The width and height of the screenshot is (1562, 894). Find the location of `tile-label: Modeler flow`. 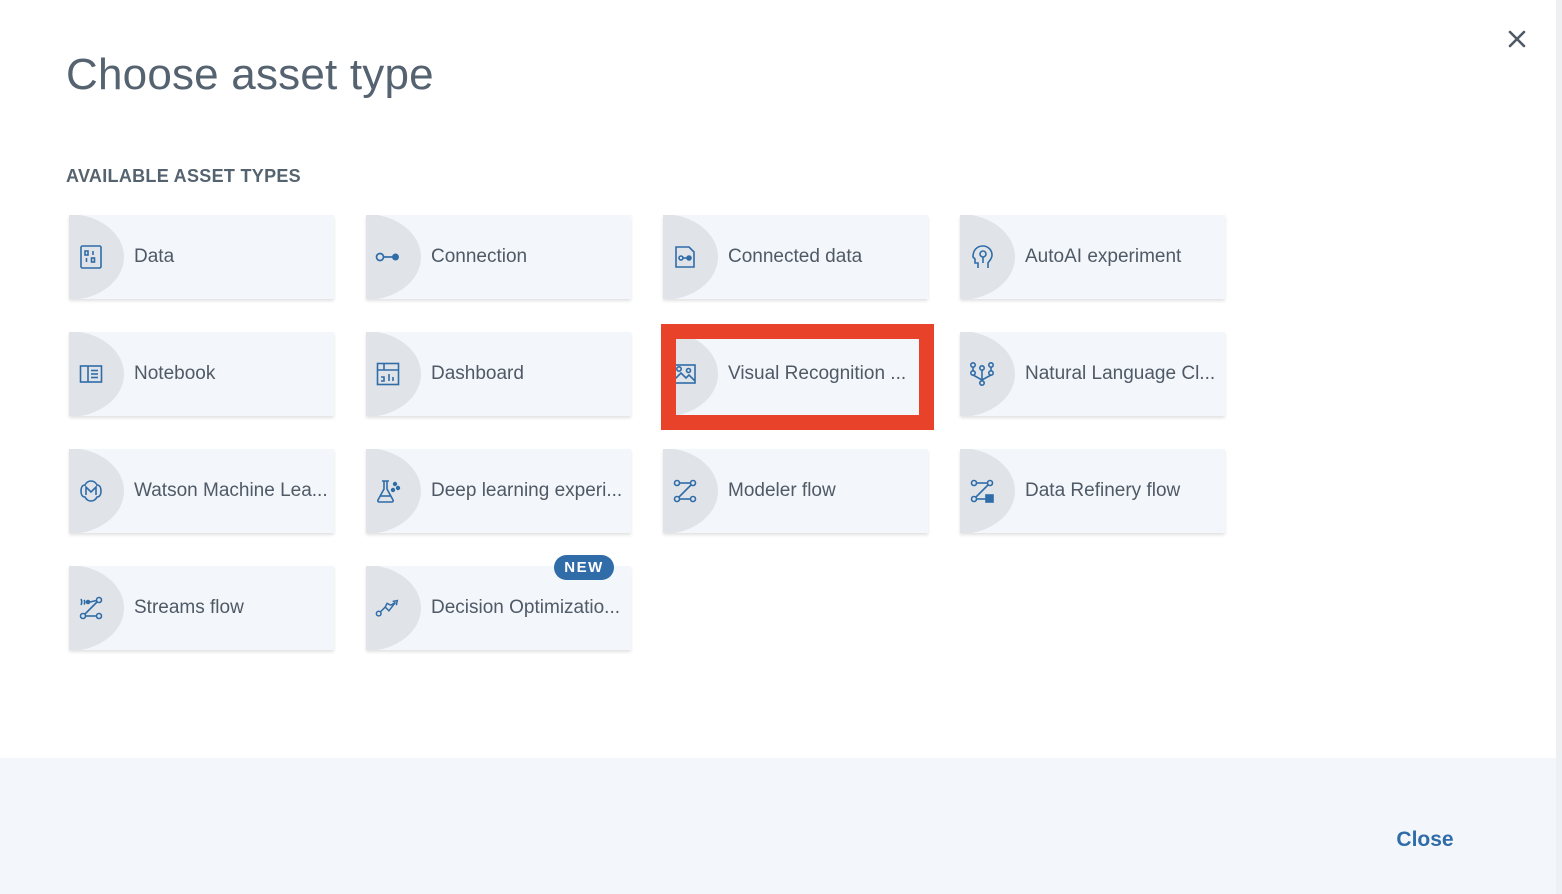

tile-label: Modeler flow is located at coordinates (782, 490).